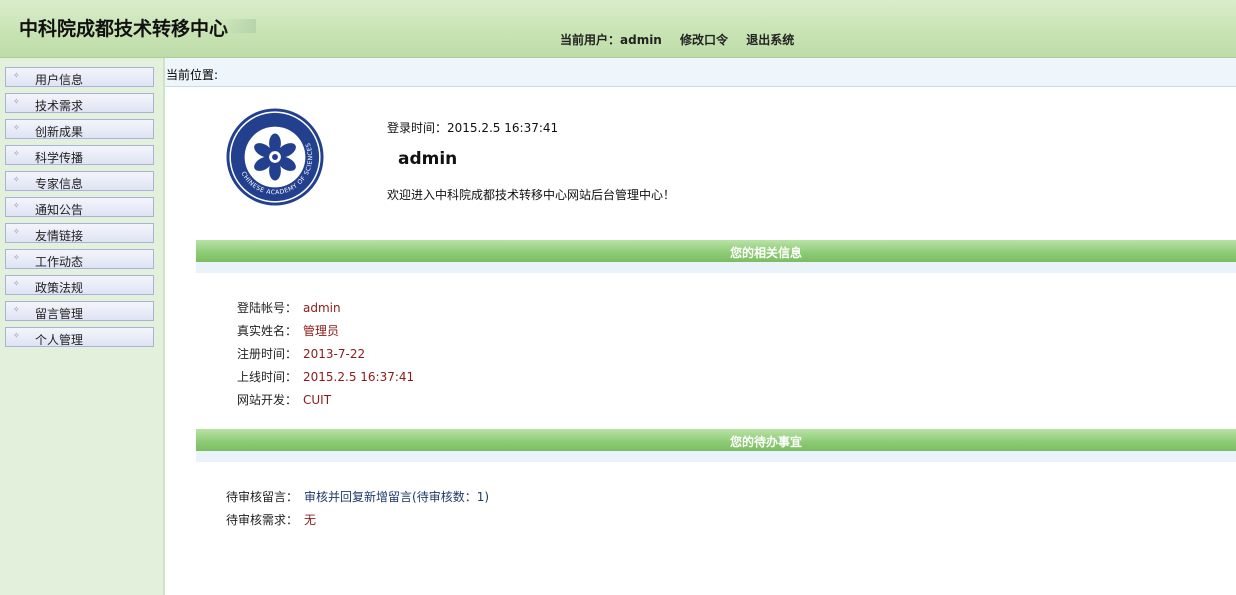 The height and width of the screenshot is (595, 1236). Describe the element at coordinates (267, 308) in the screenshot. I see `info-label: 登陆帐号：` at that location.